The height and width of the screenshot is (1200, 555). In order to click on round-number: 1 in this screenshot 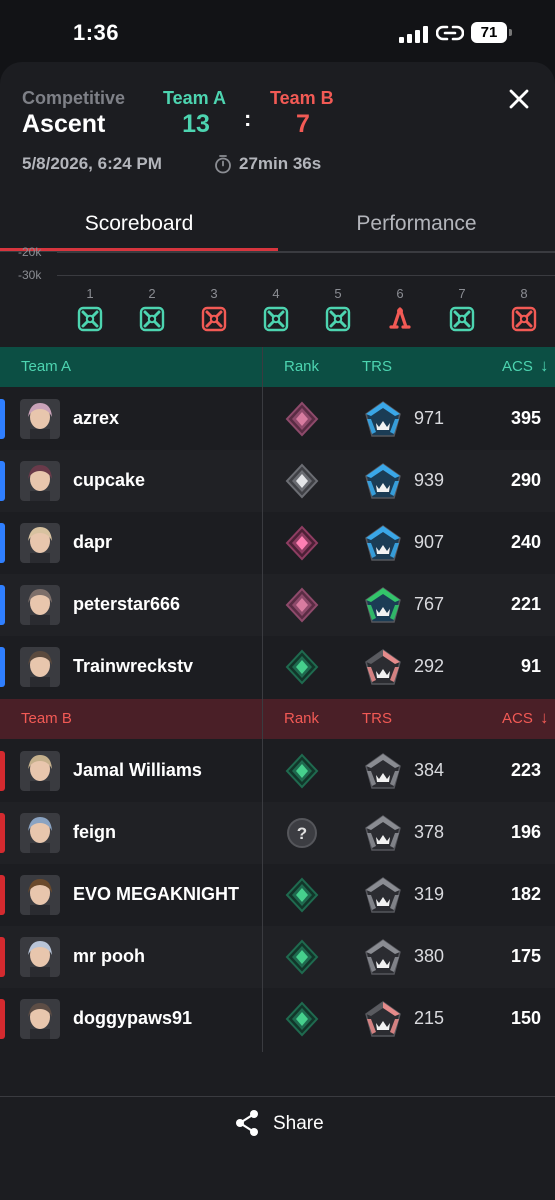, I will do `click(90, 293)`.